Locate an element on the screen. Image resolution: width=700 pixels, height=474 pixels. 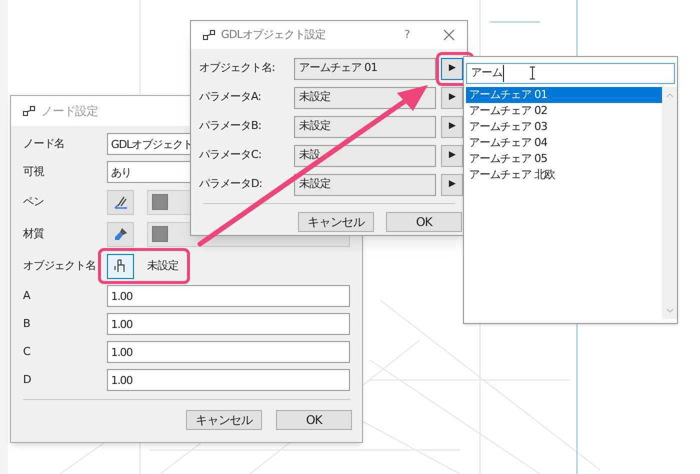
field-label: パラメータD: is located at coordinates (231, 184).